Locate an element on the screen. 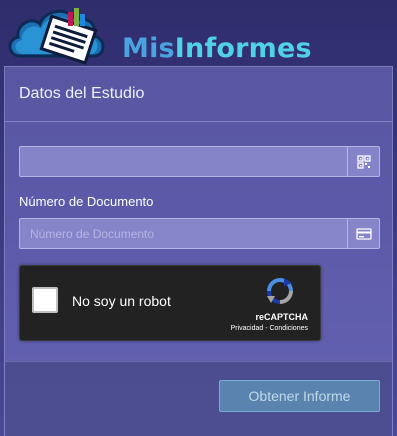 The width and height of the screenshot is (397, 436). get-report-button: Obtener Informe is located at coordinates (299, 396).